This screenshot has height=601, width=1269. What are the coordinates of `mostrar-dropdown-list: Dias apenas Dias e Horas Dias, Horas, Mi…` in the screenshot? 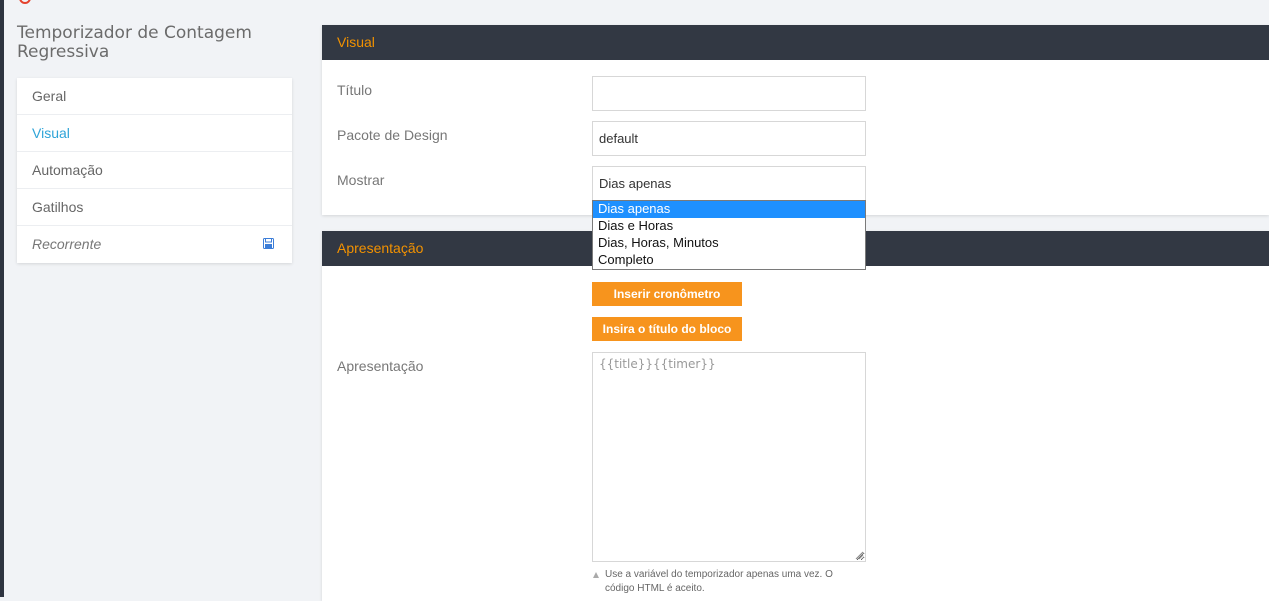 It's located at (729, 235).